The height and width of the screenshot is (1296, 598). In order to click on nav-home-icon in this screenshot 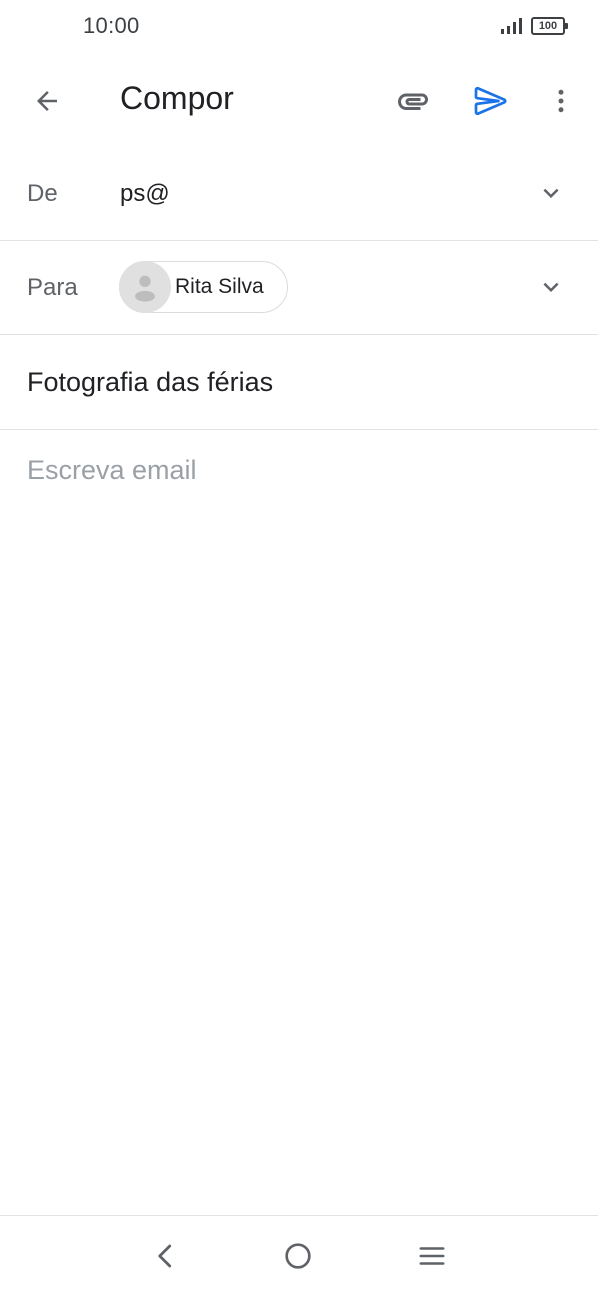, I will do `click(298, 1256)`.